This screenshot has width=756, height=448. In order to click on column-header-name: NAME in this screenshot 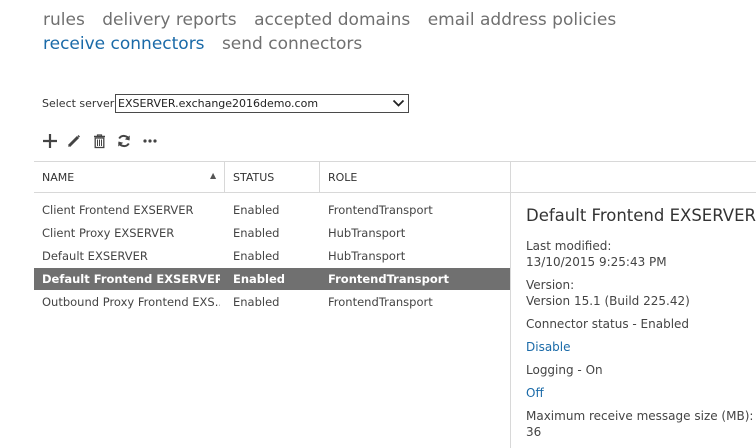, I will do `click(58, 177)`.